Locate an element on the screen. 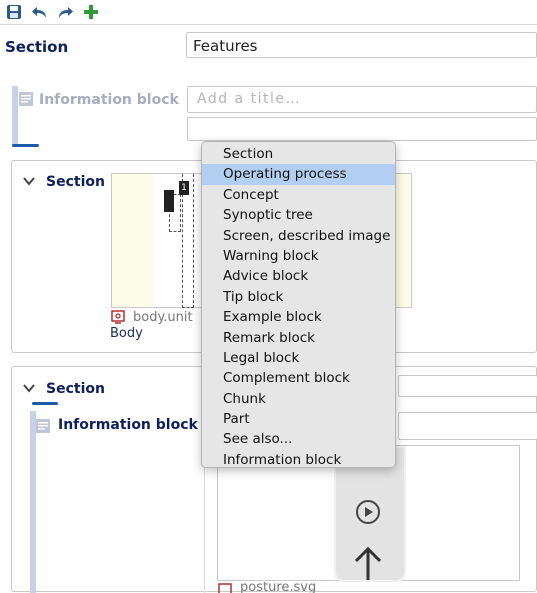 The image size is (537, 593). toolbar is located at coordinates (268, 12).